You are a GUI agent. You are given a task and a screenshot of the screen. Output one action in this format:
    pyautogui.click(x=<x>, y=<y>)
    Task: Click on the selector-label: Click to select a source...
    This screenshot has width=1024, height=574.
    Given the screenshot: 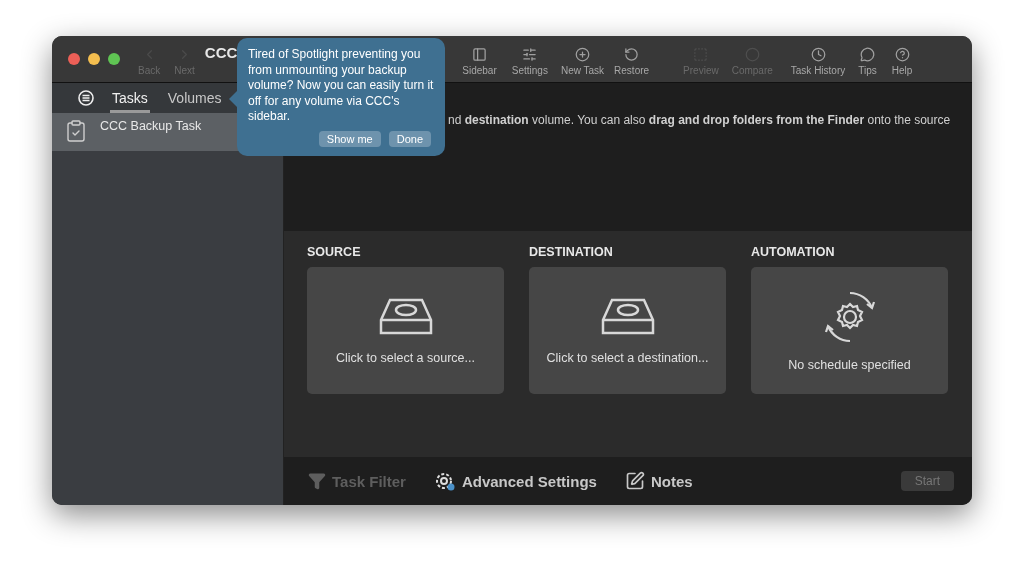 What is the action you would take?
    pyautogui.click(x=405, y=357)
    